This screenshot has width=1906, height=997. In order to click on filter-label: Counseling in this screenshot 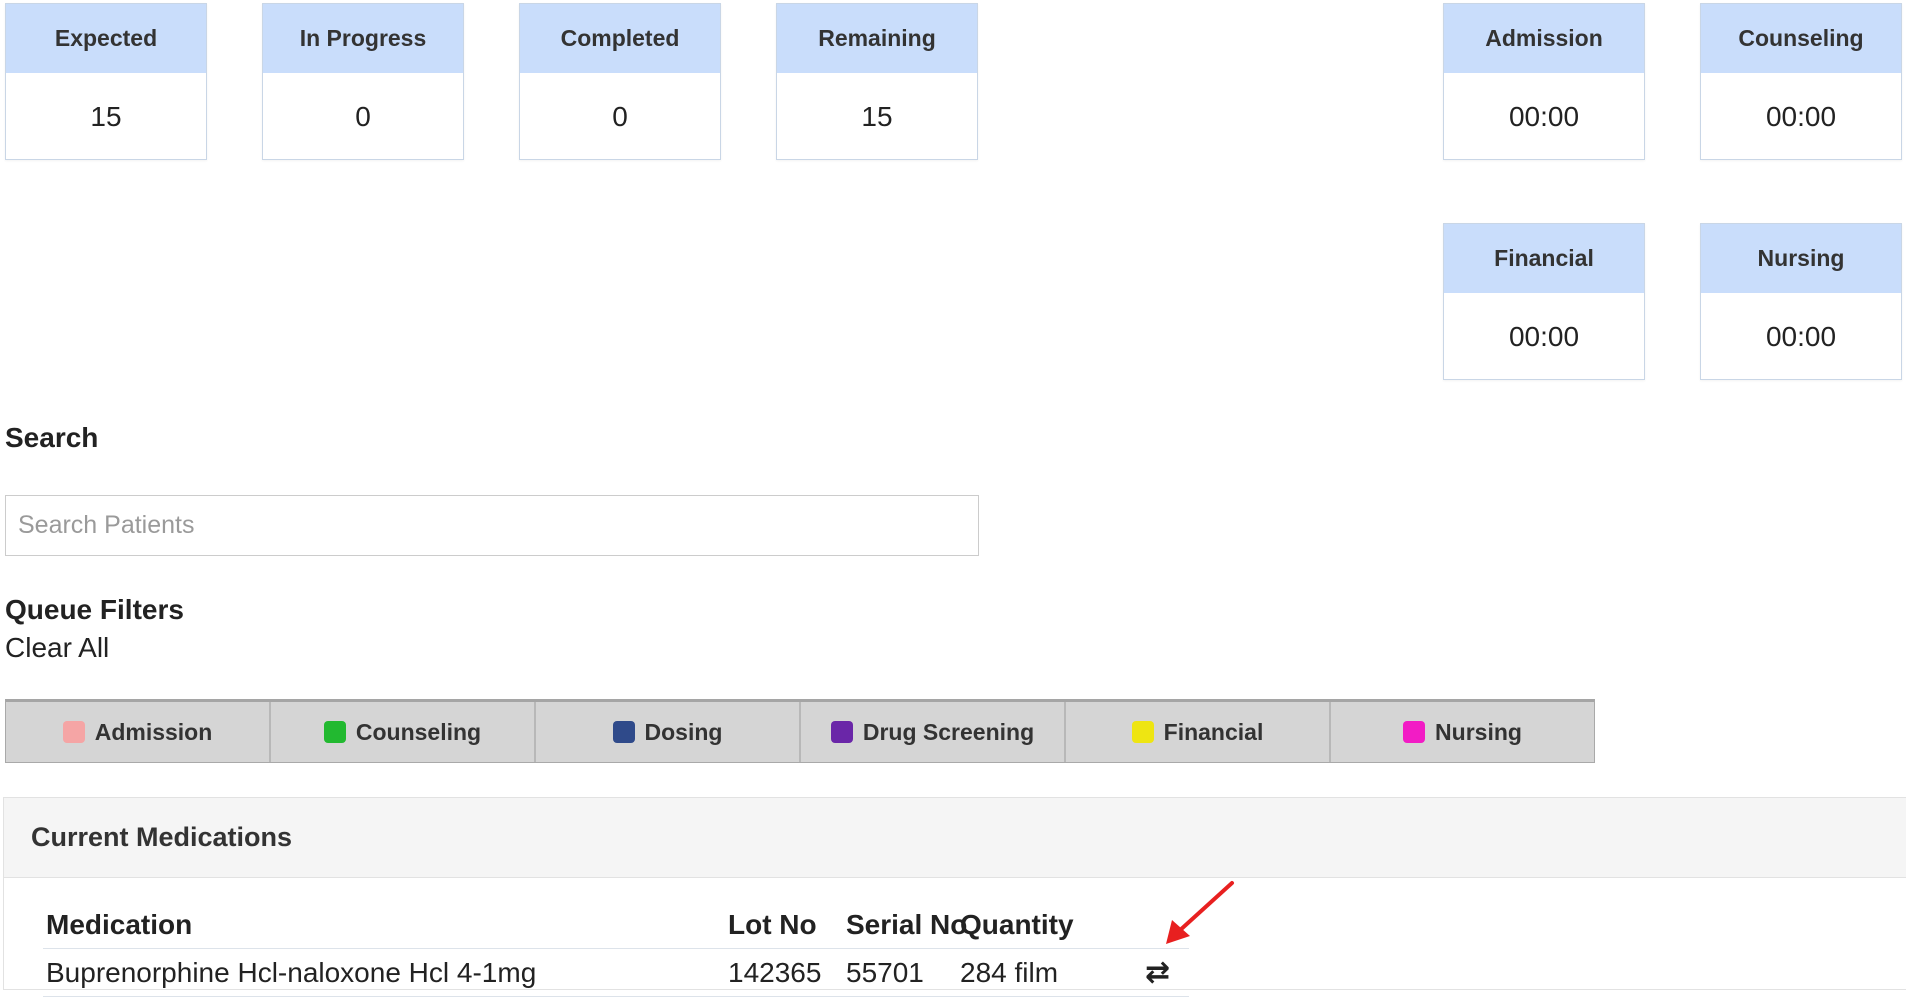, I will do `click(418, 731)`.